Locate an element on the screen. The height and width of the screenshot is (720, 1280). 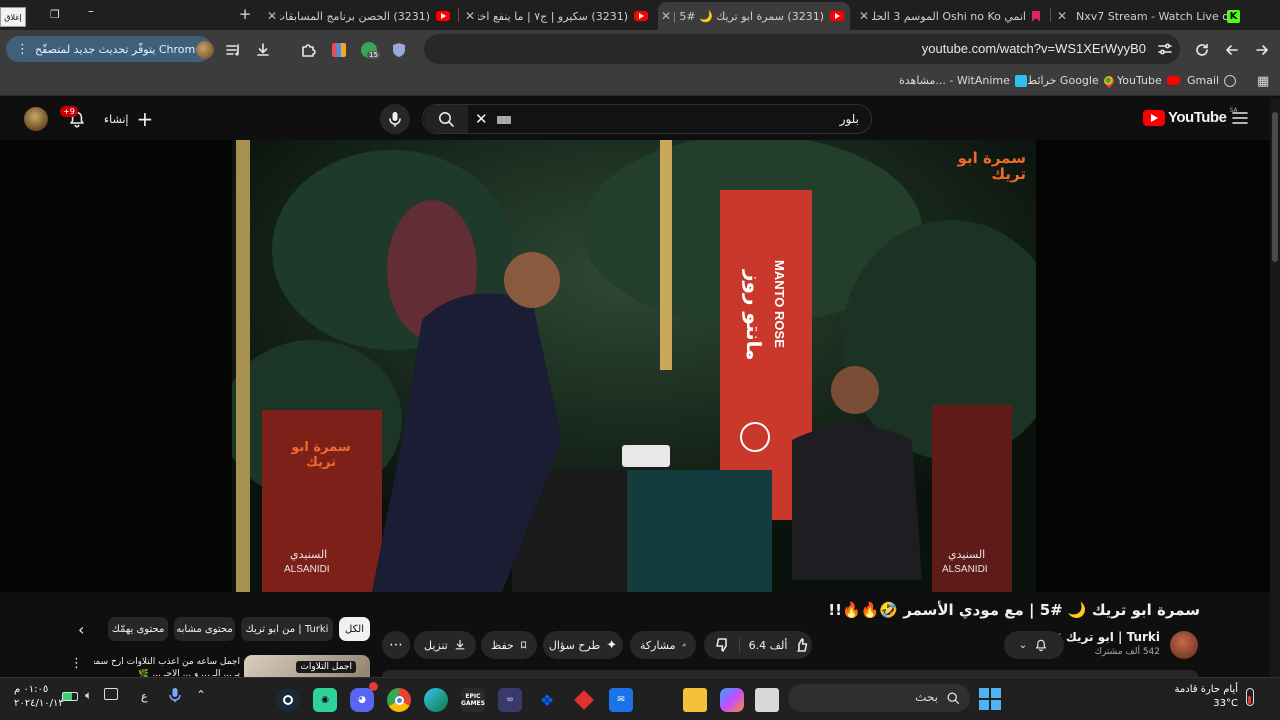
apps-grid-icon: ▦ is located at coordinates (1263, 81).